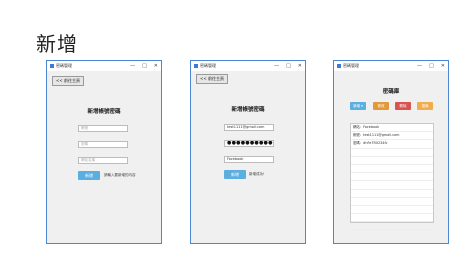 The image size is (474, 266). What do you see at coordinates (358, 106) in the screenshot?
I see `add-button: 新增 ▾` at bounding box center [358, 106].